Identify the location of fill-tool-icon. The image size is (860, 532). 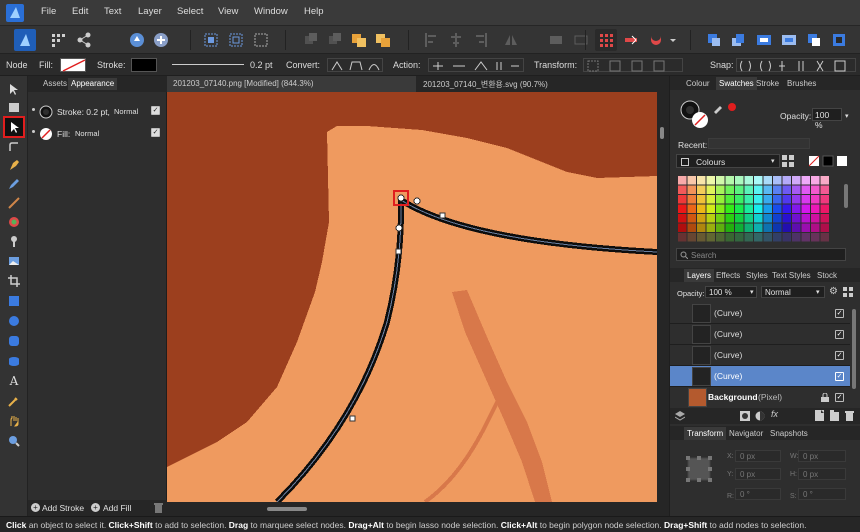
(14, 222).